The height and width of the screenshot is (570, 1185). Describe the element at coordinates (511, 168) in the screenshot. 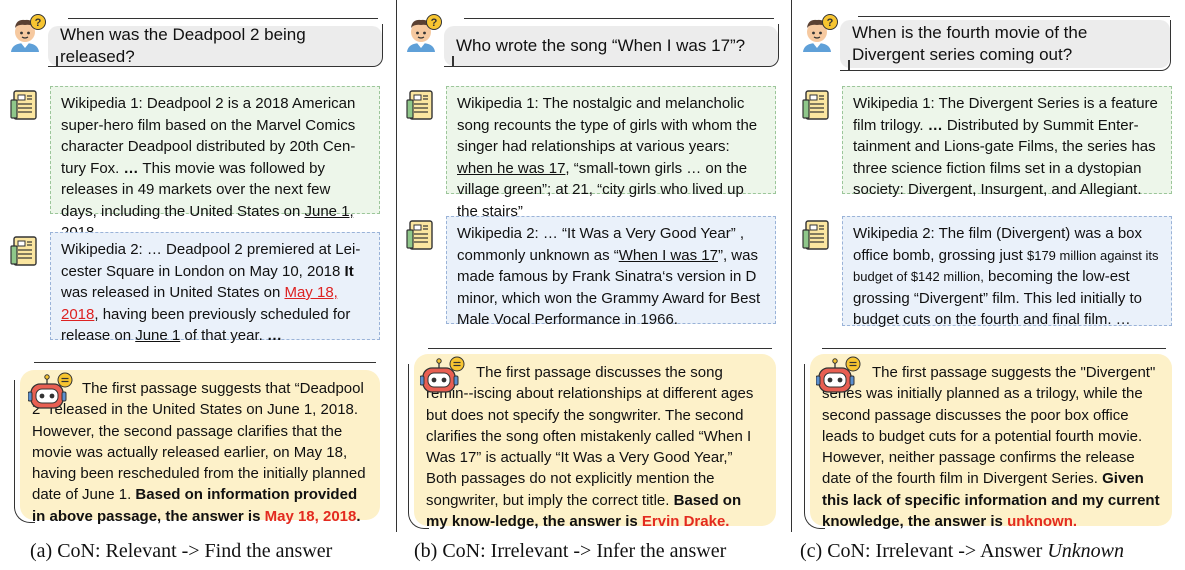

I see `passage-underlined: when he was 17` at that location.